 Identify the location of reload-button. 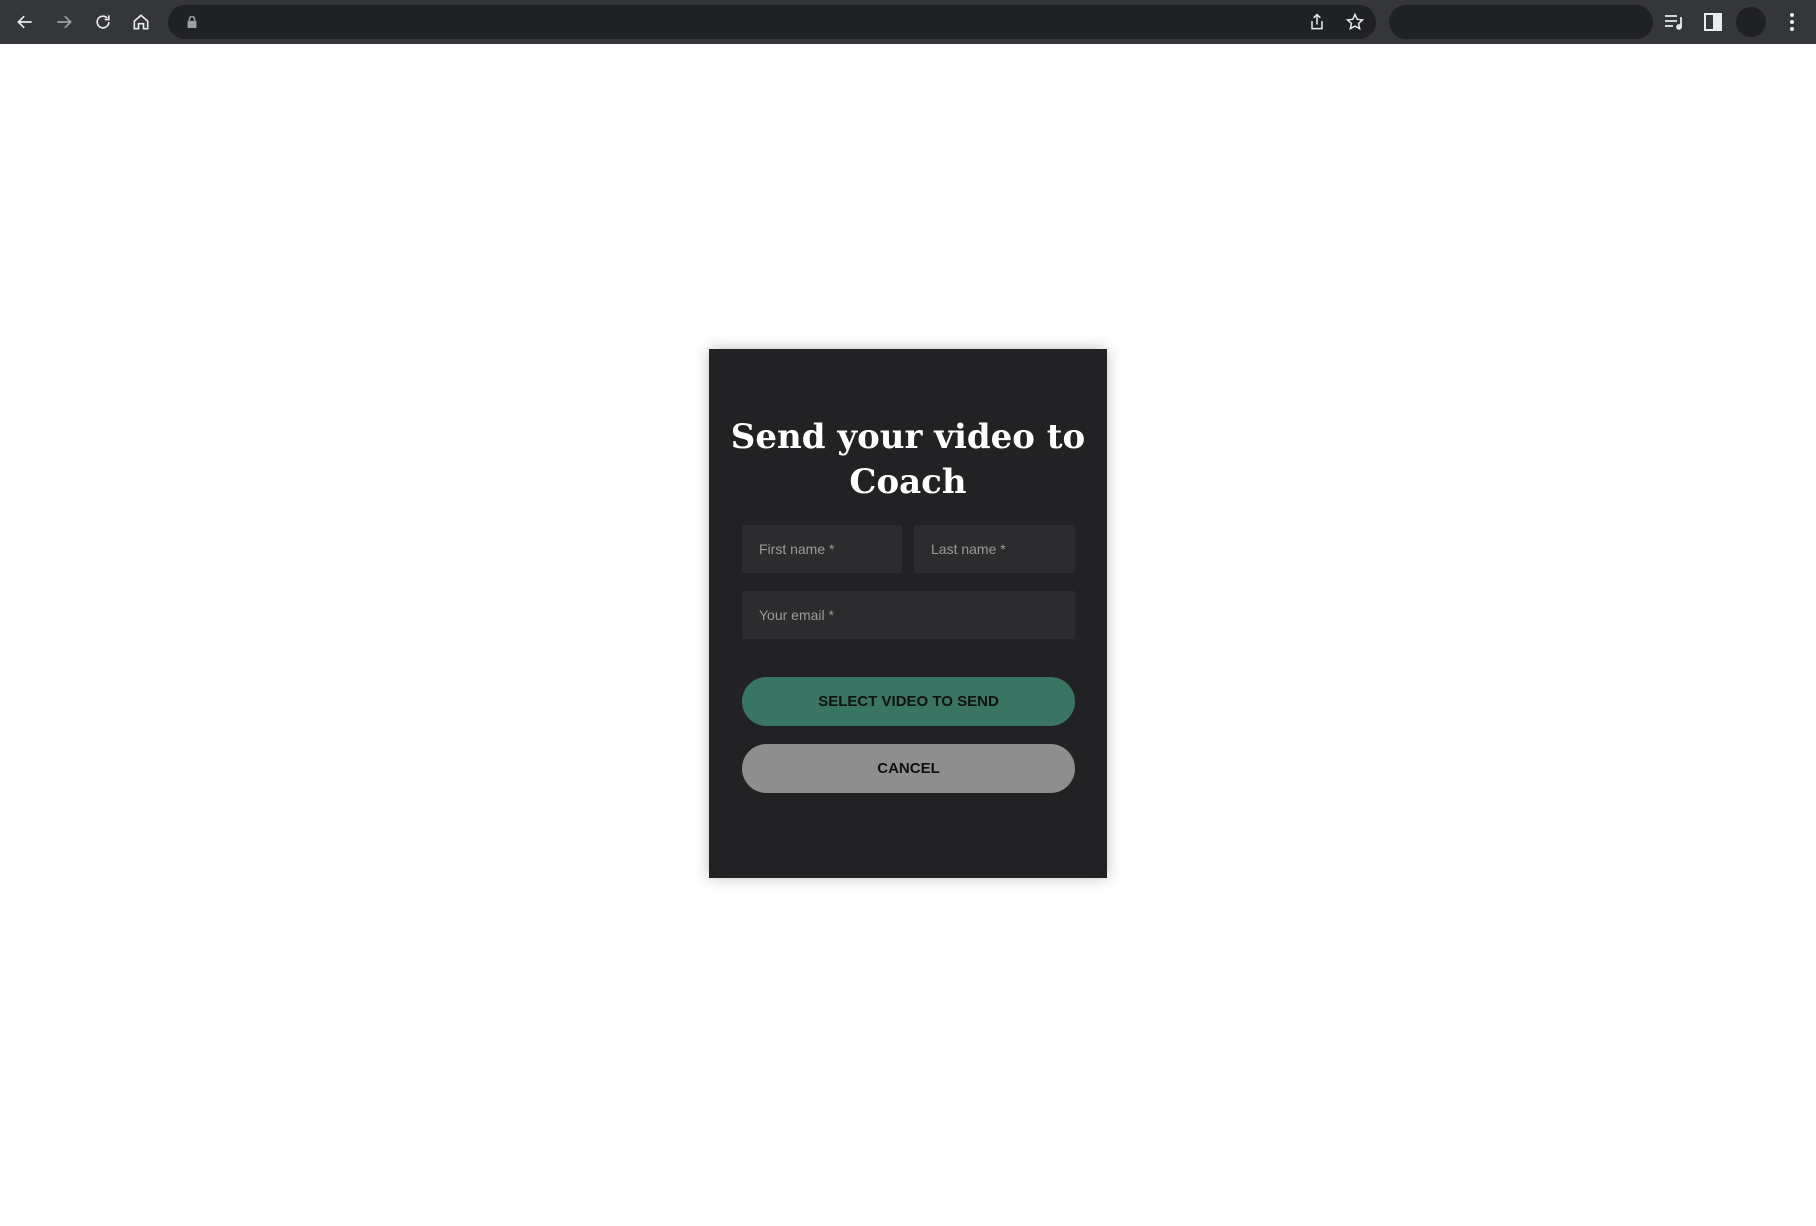
(103, 22).